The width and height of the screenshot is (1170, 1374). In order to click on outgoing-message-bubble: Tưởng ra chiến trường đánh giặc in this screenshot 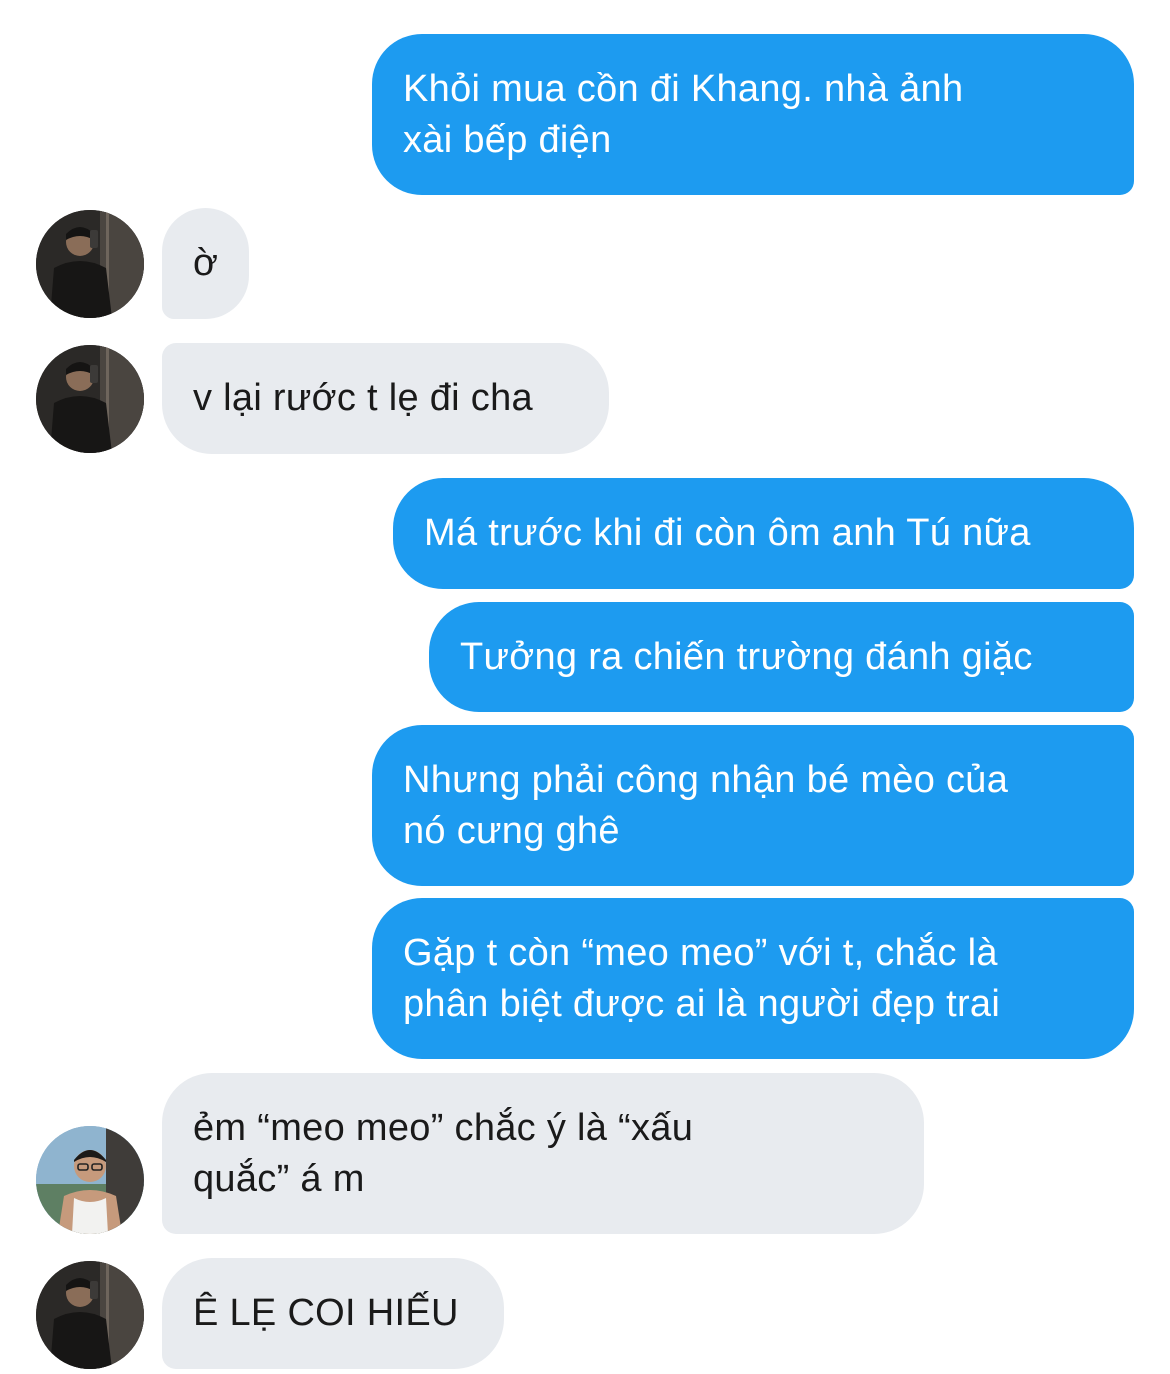, I will do `click(781, 657)`.